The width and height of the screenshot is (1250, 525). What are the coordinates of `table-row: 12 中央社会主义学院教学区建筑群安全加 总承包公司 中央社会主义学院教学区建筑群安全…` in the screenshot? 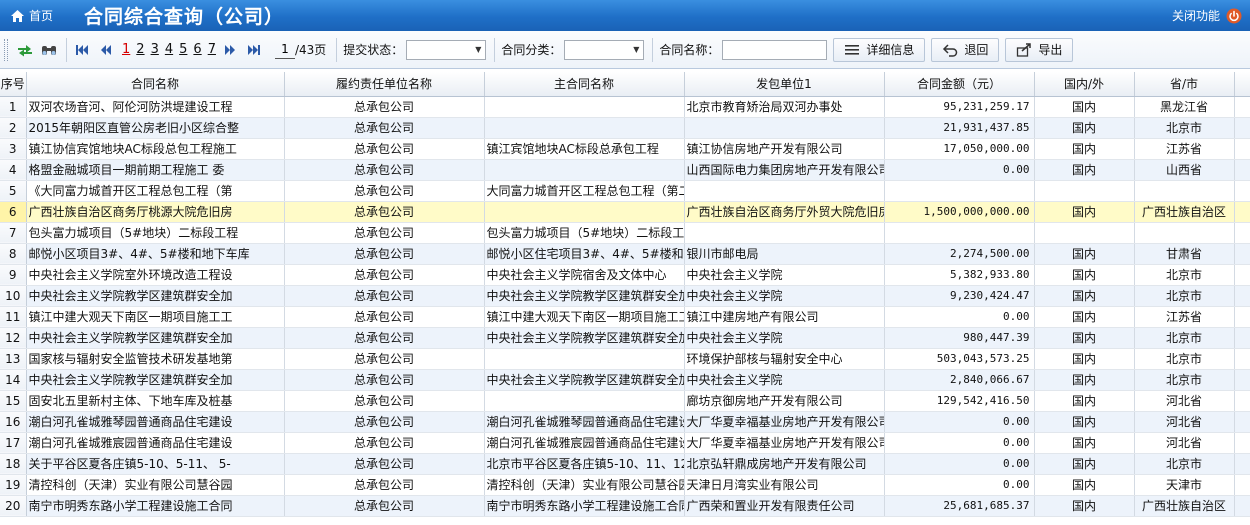 It's located at (625, 338).